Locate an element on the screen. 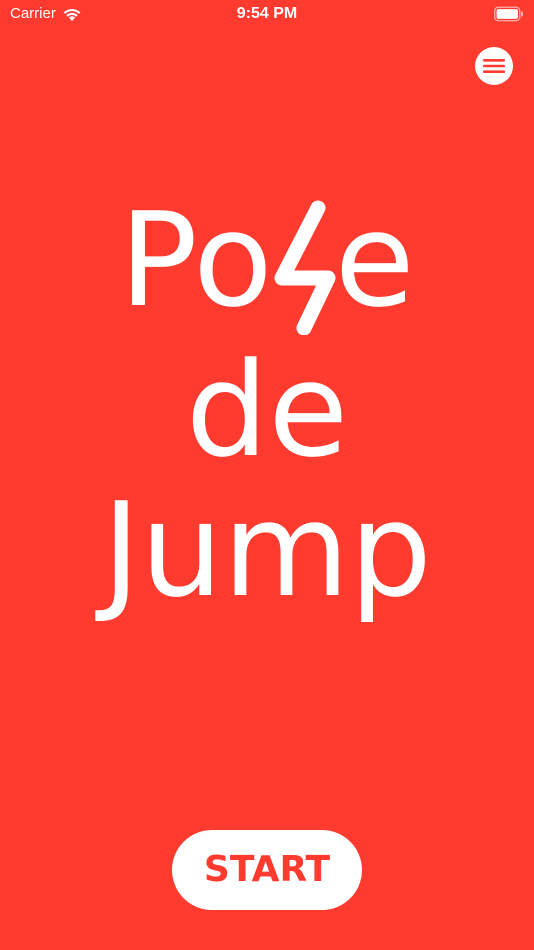 This screenshot has width=534, height=950. logo-line-2: de is located at coordinates (267, 410).